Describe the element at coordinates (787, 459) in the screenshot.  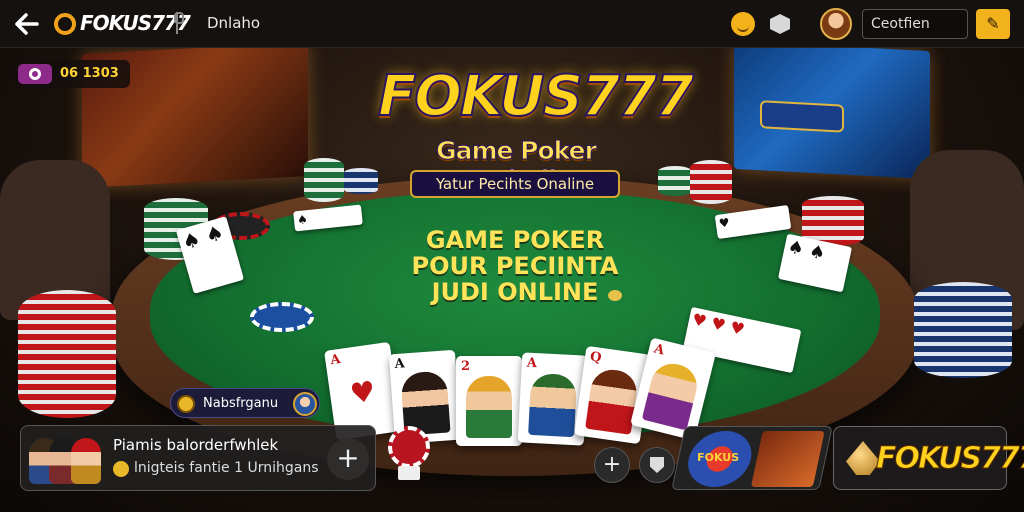
I see `game-thumb-b` at that location.